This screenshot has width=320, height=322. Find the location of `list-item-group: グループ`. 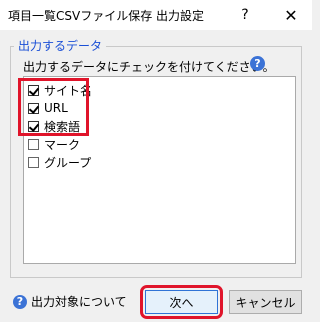

list-item-group: グループ is located at coordinates (59, 162).